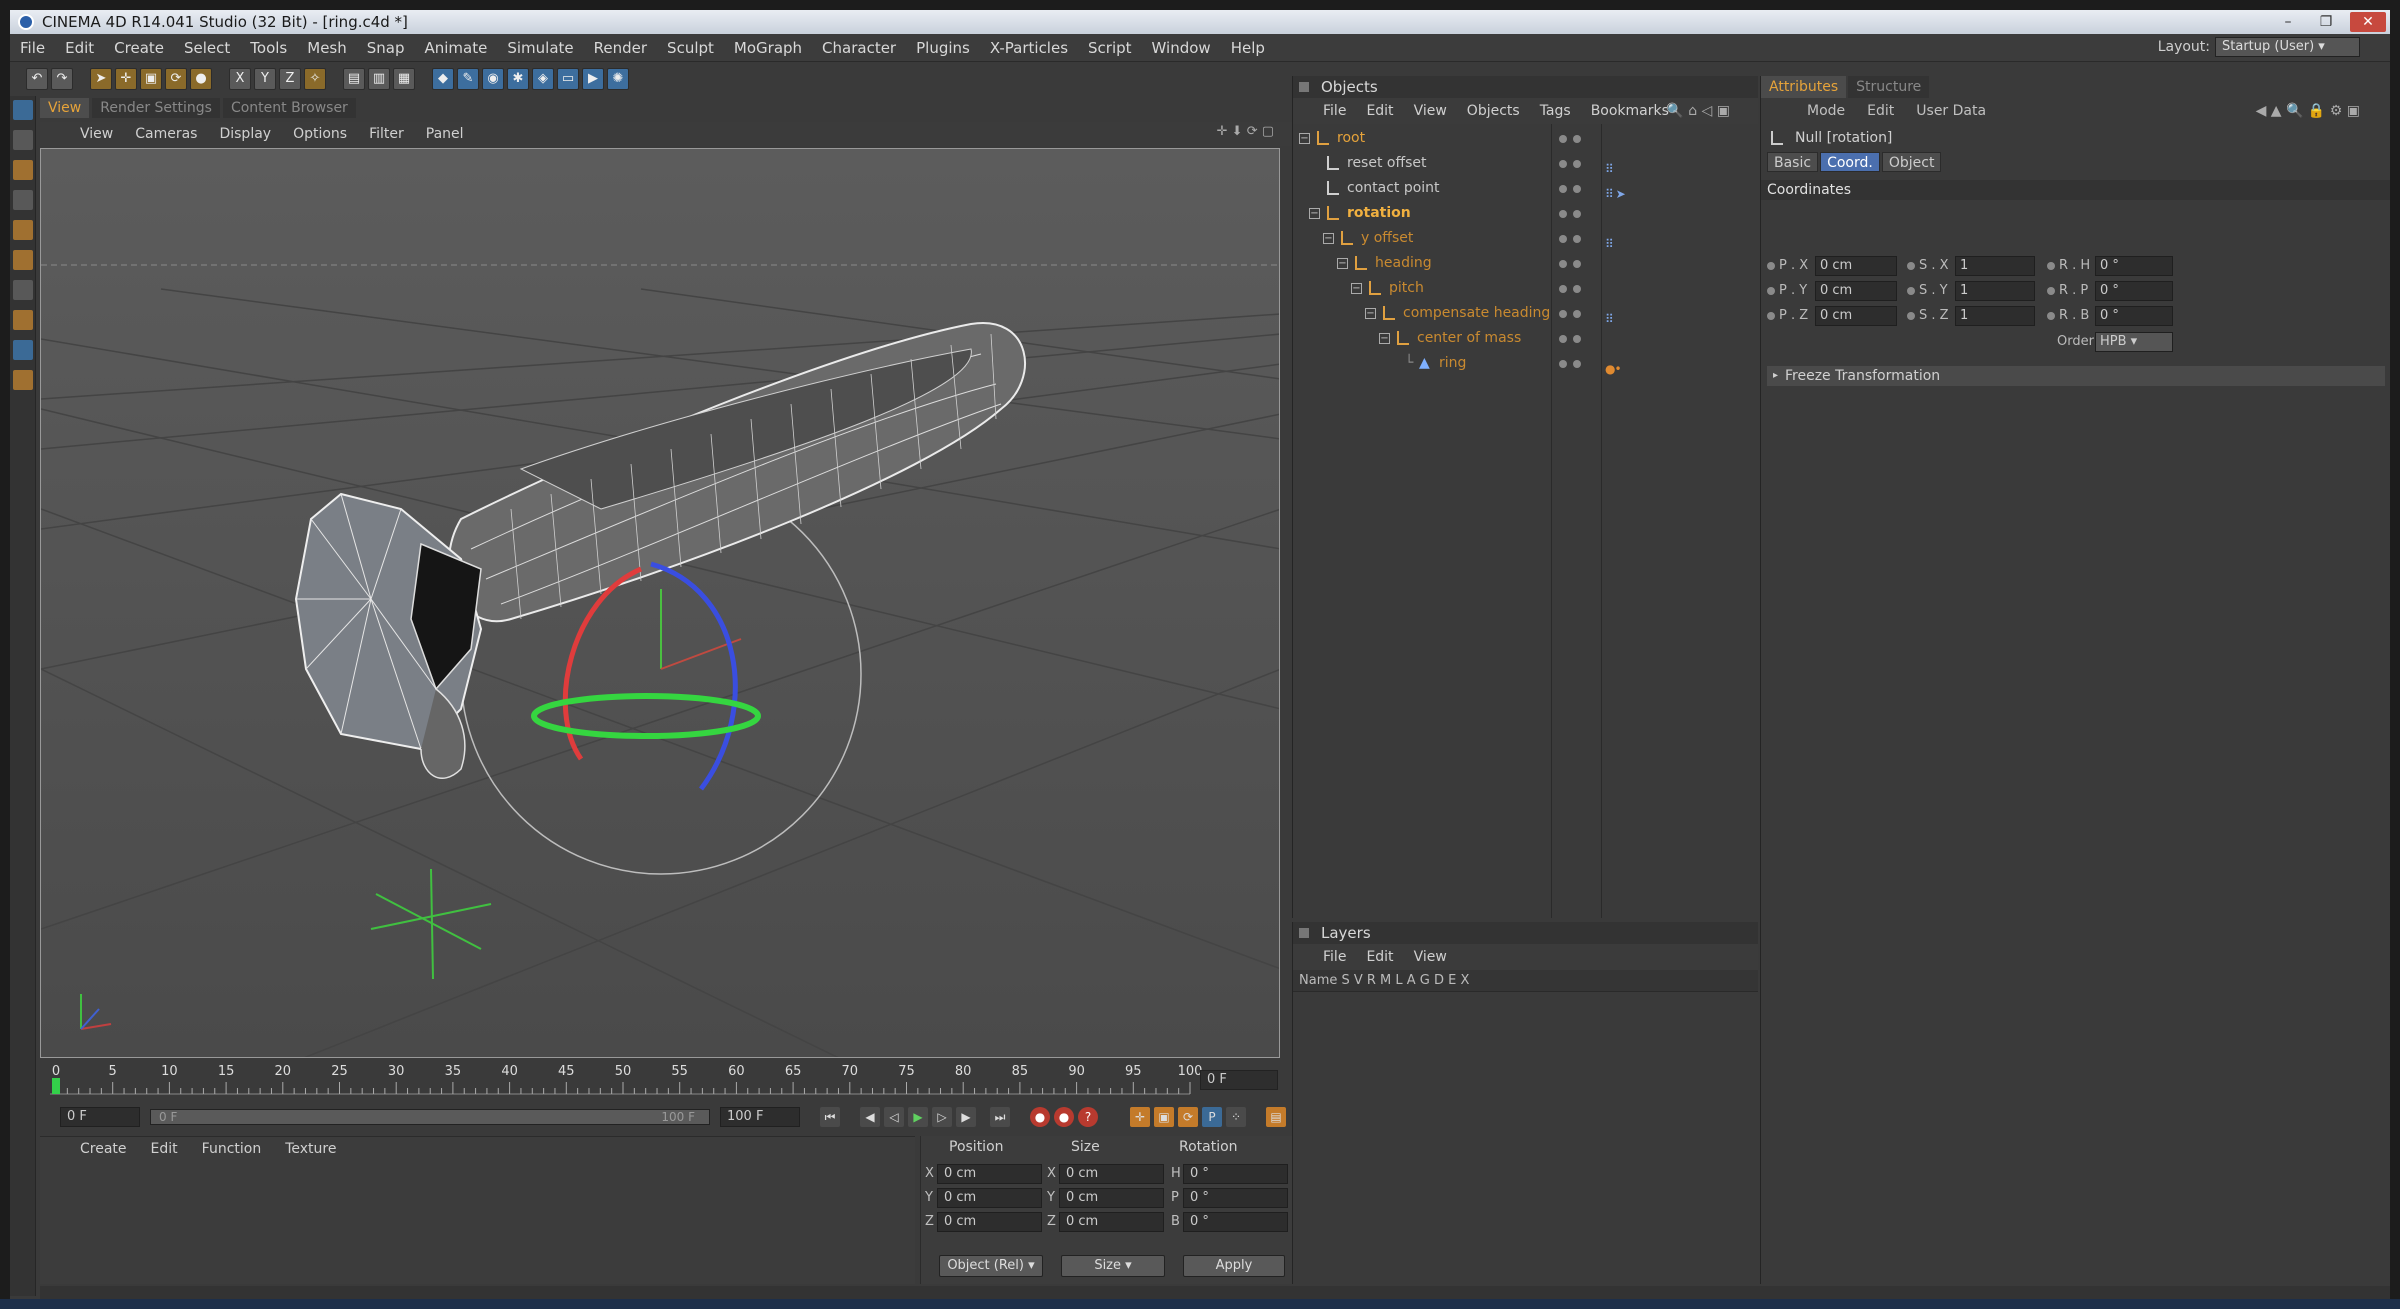 The width and height of the screenshot is (2400, 1309). Describe the element at coordinates (23, 290) in the screenshot. I see `axis-mode-icon` at that location.